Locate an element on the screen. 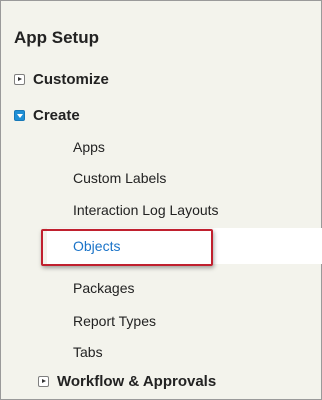 The image size is (322, 400). tree-item-label: Workflow & Approvals is located at coordinates (137, 381).